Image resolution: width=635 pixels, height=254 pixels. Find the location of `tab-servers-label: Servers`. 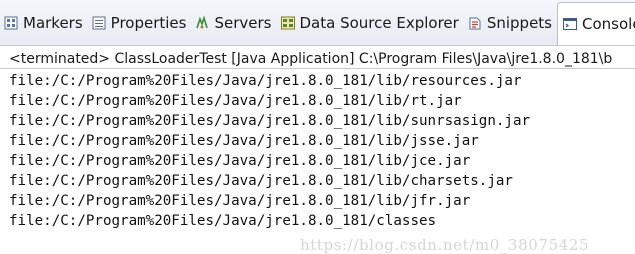

tab-servers-label: Servers is located at coordinates (243, 22).